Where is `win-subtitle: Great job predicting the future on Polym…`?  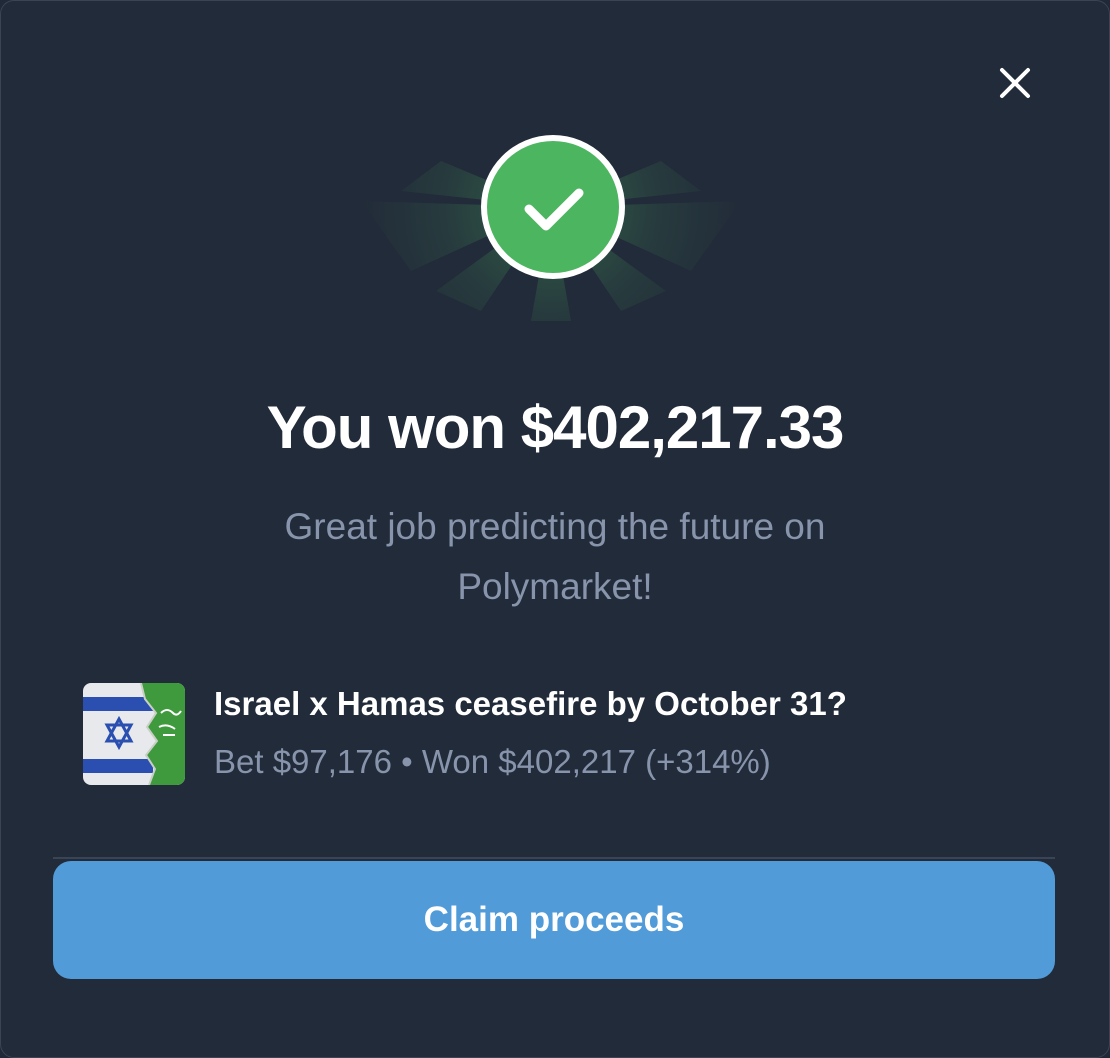
win-subtitle: Great job predicting the future on Polym… is located at coordinates (555, 556).